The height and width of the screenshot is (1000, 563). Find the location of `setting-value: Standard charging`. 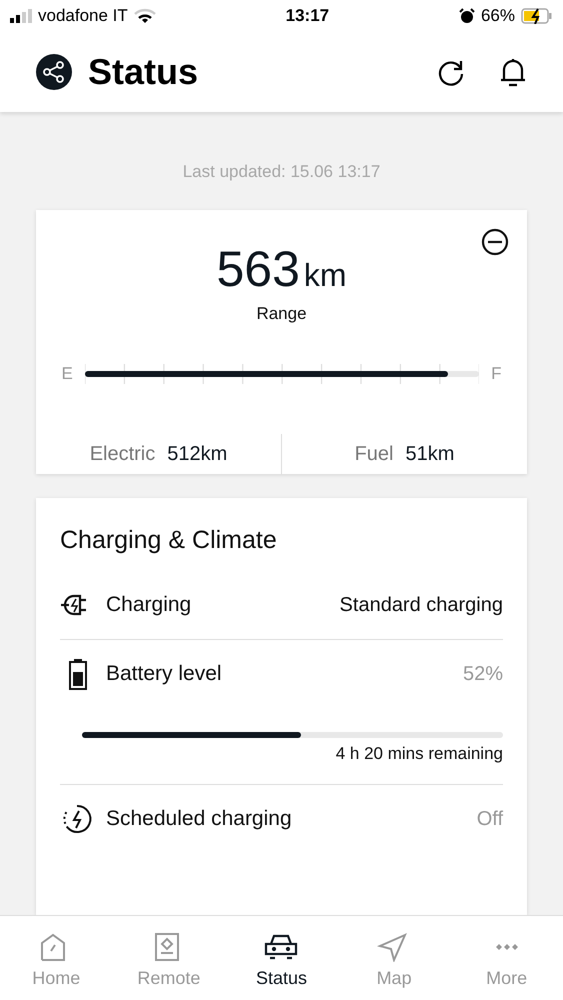

setting-value: Standard charging is located at coordinates (421, 605).